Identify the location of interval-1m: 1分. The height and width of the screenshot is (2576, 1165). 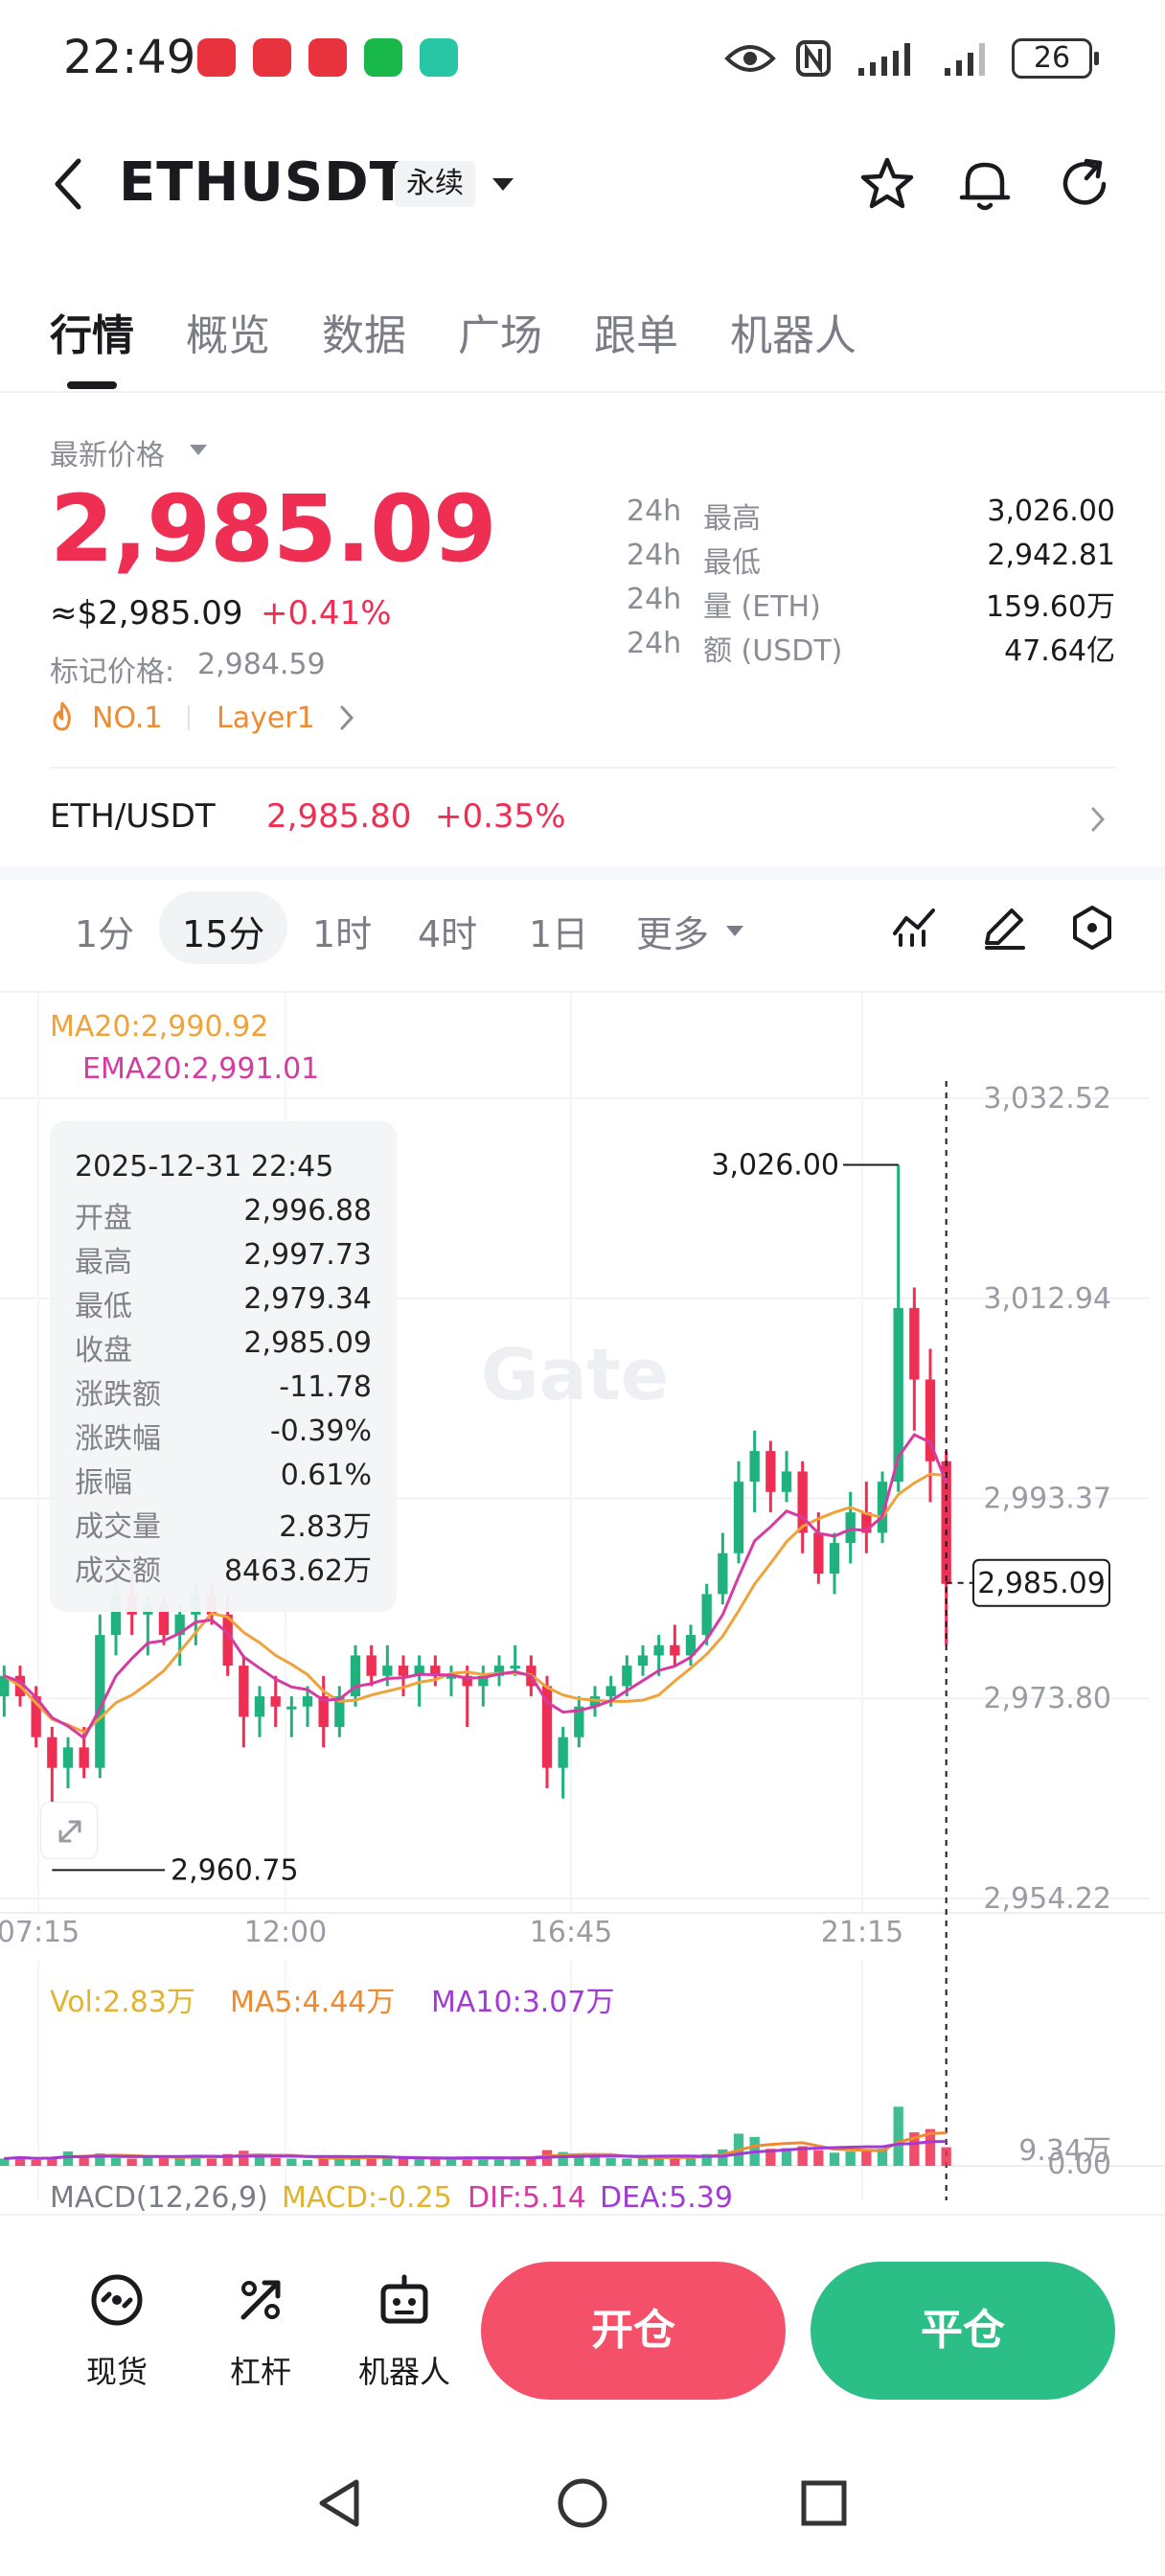
(104, 931).